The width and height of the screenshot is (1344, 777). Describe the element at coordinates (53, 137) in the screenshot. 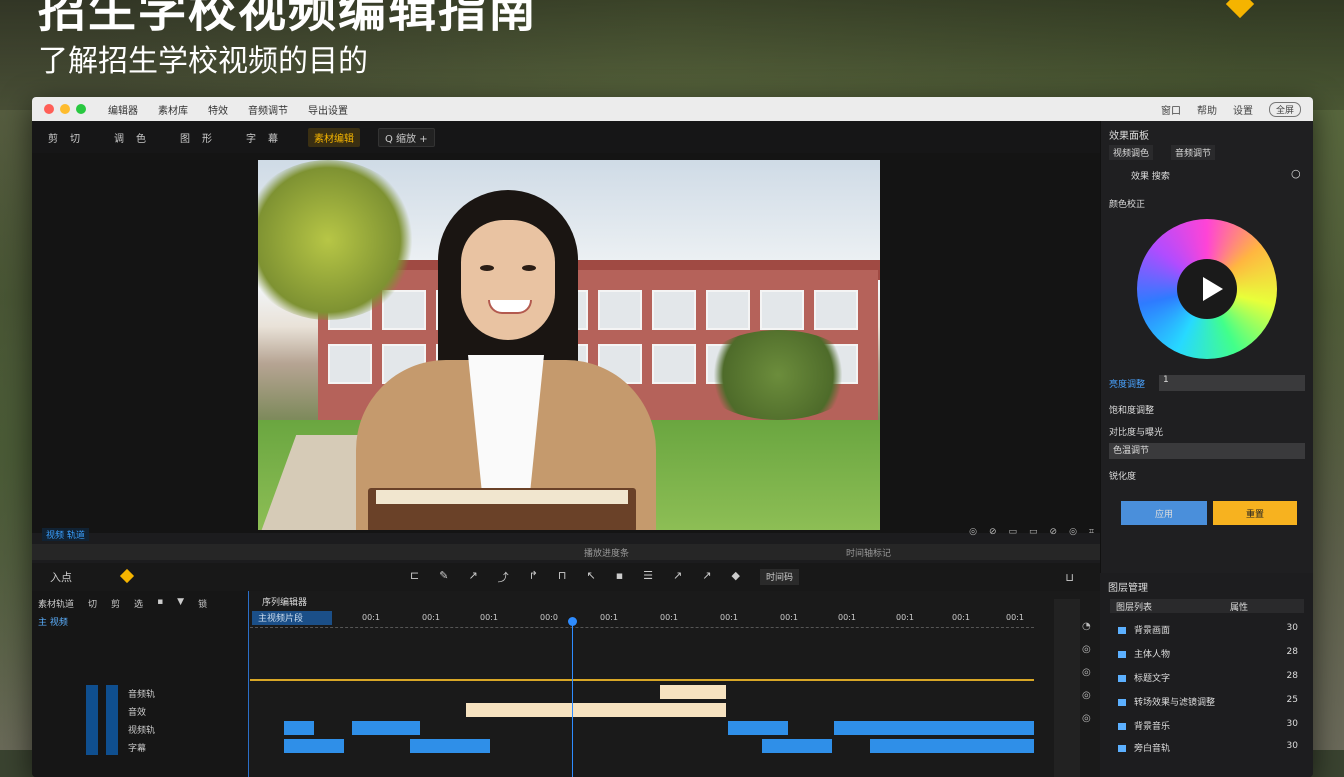

I see `tool-button: 剪` at that location.